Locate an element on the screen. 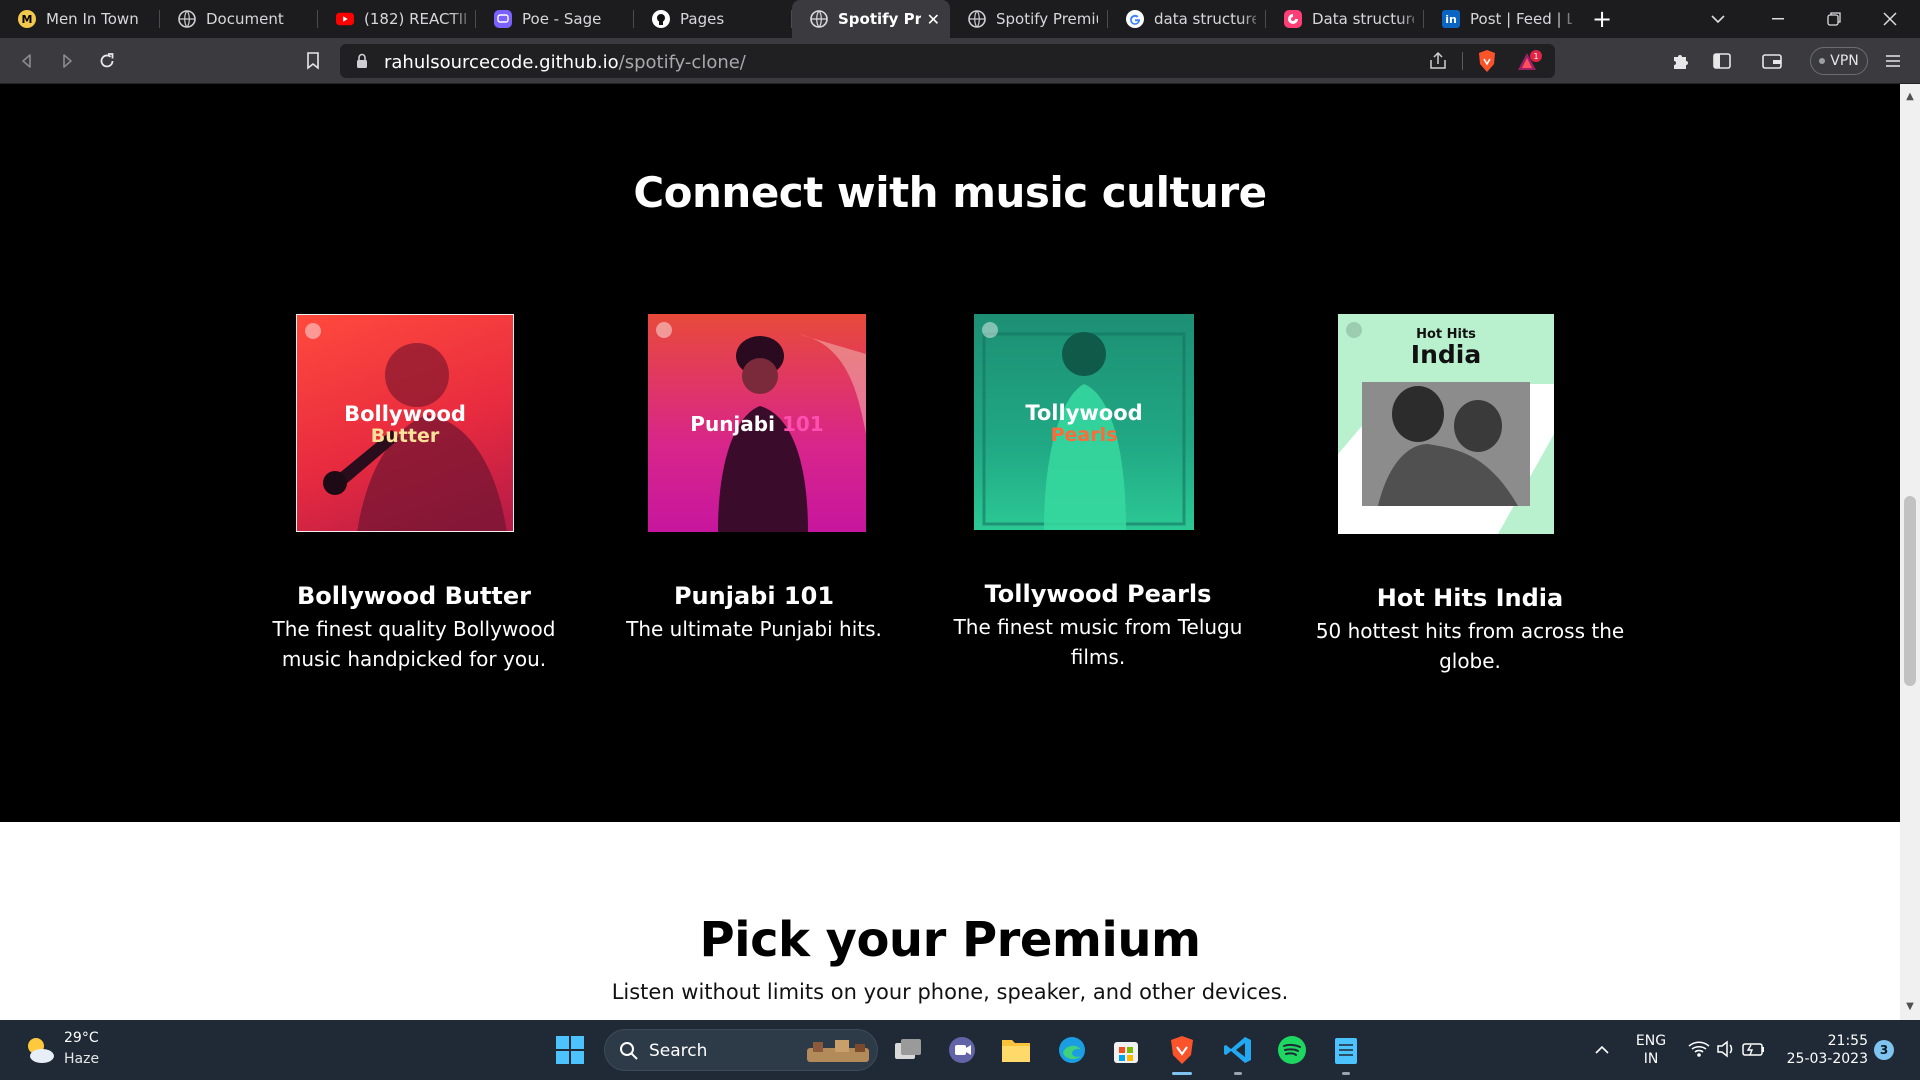 The width and height of the screenshot is (1920, 1080). bookmark-button is located at coordinates (313, 61).